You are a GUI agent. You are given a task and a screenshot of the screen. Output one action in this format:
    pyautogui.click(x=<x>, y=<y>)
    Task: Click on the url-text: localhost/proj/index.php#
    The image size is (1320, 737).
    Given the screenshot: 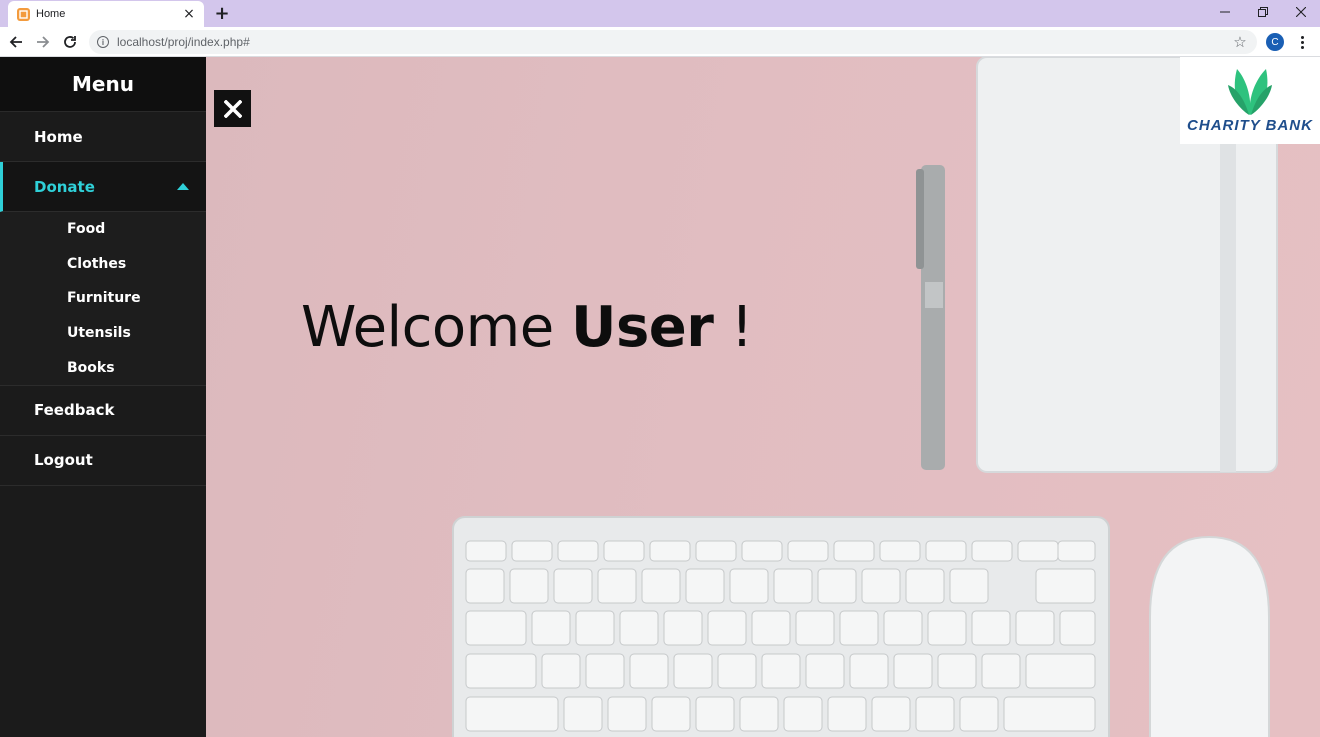 What is the action you would take?
    pyautogui.click(x=183, y=42)
    